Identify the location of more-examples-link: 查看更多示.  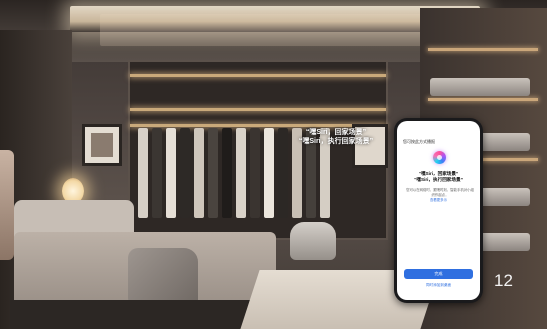
(438, 199).